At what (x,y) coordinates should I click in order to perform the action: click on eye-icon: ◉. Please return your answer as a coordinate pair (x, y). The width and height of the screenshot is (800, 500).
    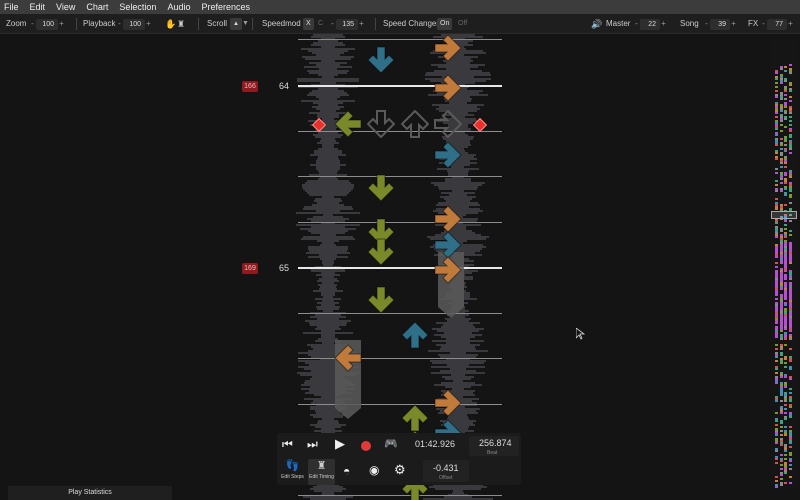
    Looking at the image, I should click on (374, 470).